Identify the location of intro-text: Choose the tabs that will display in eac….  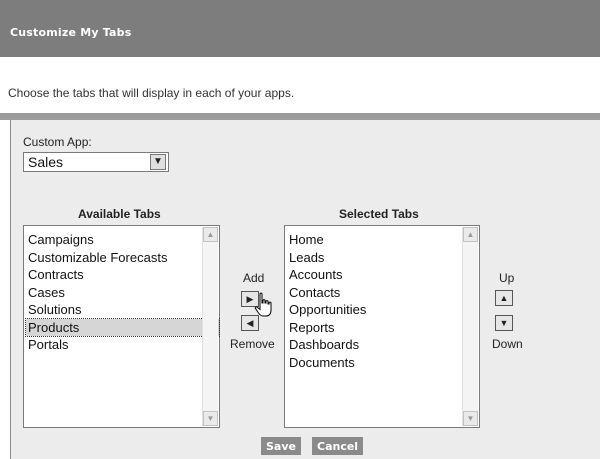
(151, 93).